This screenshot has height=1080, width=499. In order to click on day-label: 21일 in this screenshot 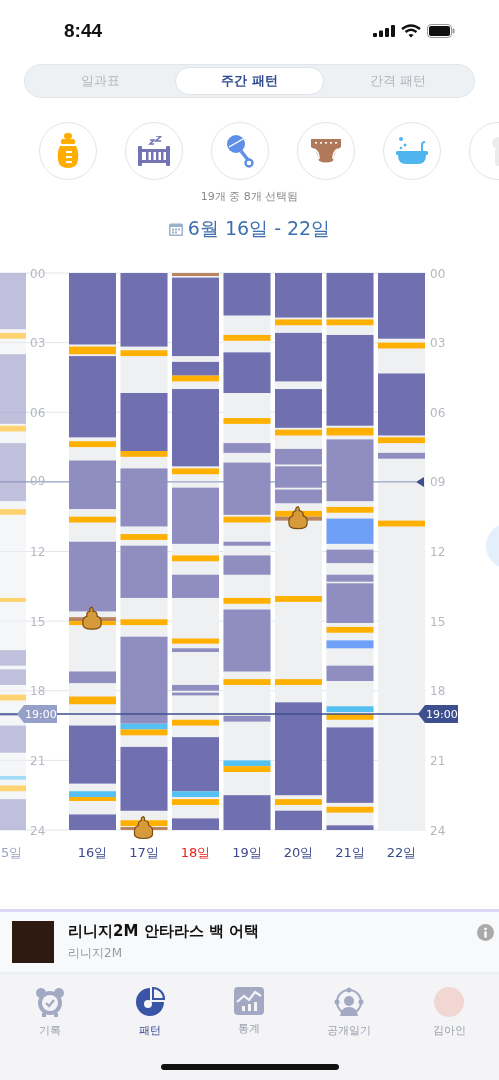, I will do `click(350, 852)`.